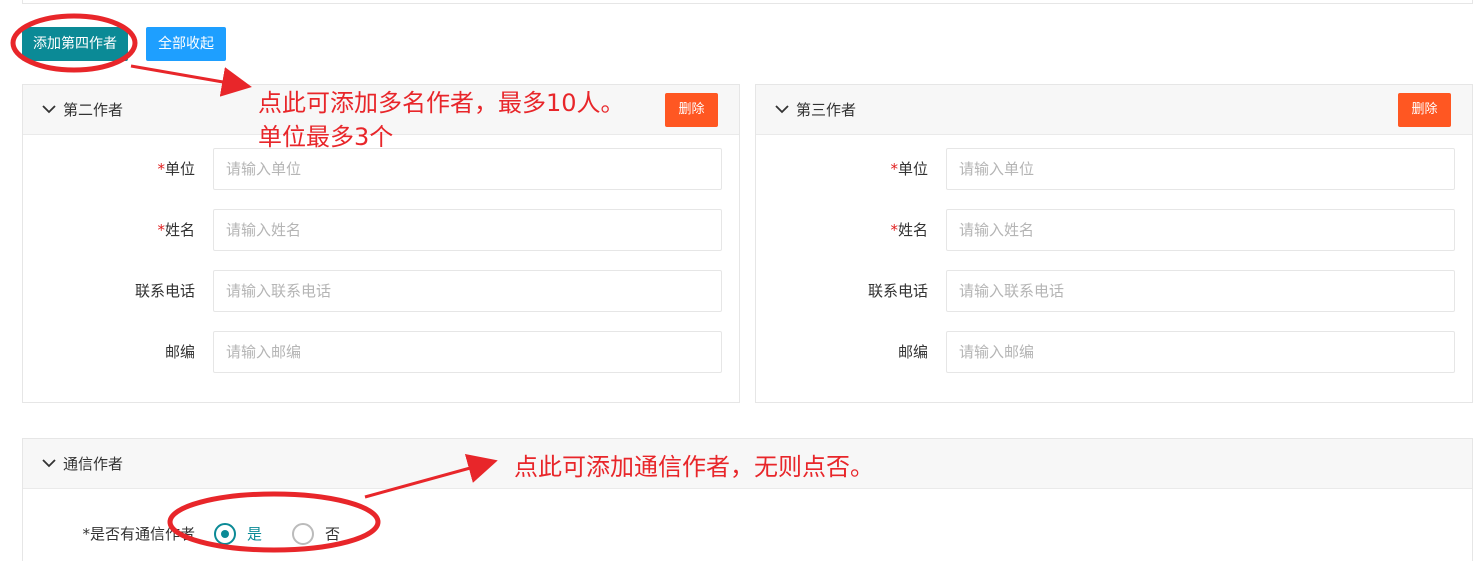 This screenshot has height=561, width=1473. What do you see at coordinates (75, 44) in the screenshot?
I see `add-author-button: 添加第四作者` at bounding box center [75, 44].